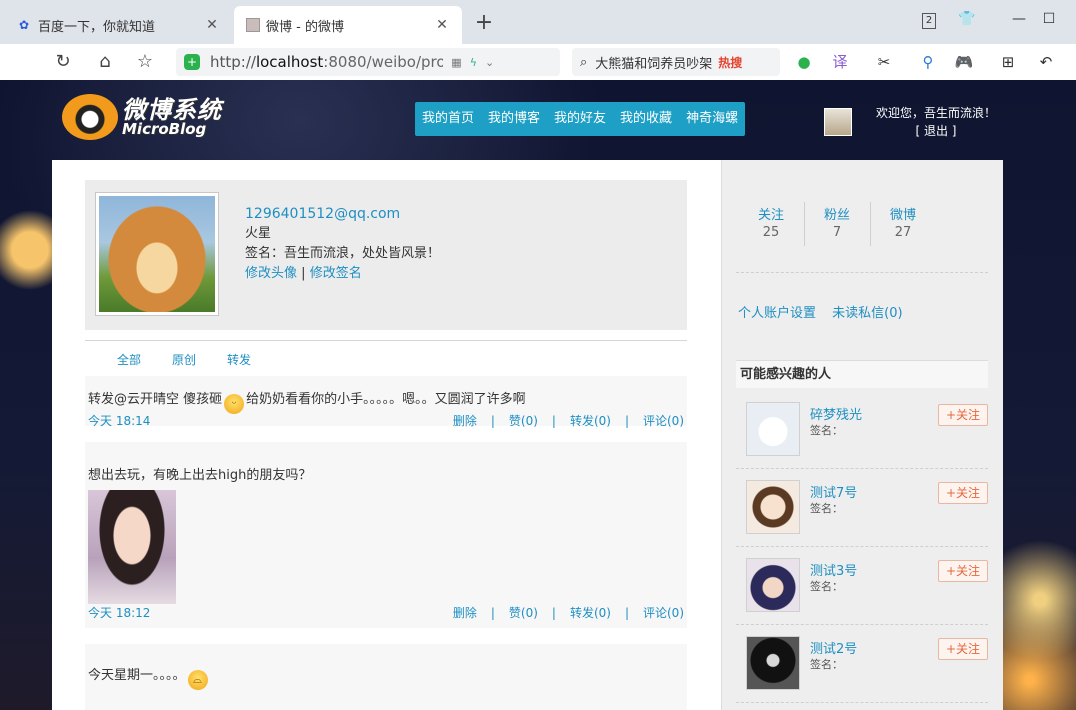 The image size is (1076, 710). Describe the element at coordinates (448, 119) in the screenshot. I see `nav-home: 我的首页` at that location.